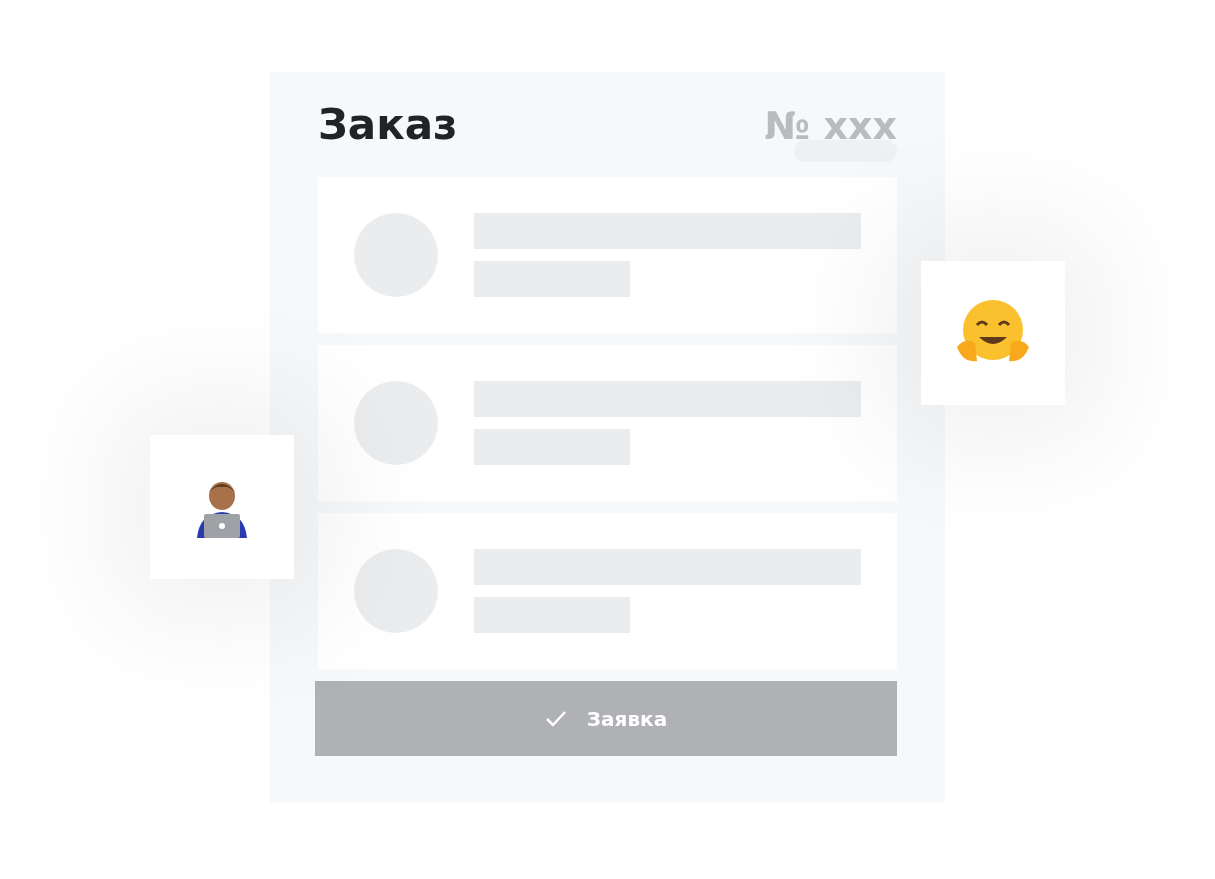 The width and height of the screenshot is (1215, 879). I want to click on order-title: Заказ, so click(388, 124).